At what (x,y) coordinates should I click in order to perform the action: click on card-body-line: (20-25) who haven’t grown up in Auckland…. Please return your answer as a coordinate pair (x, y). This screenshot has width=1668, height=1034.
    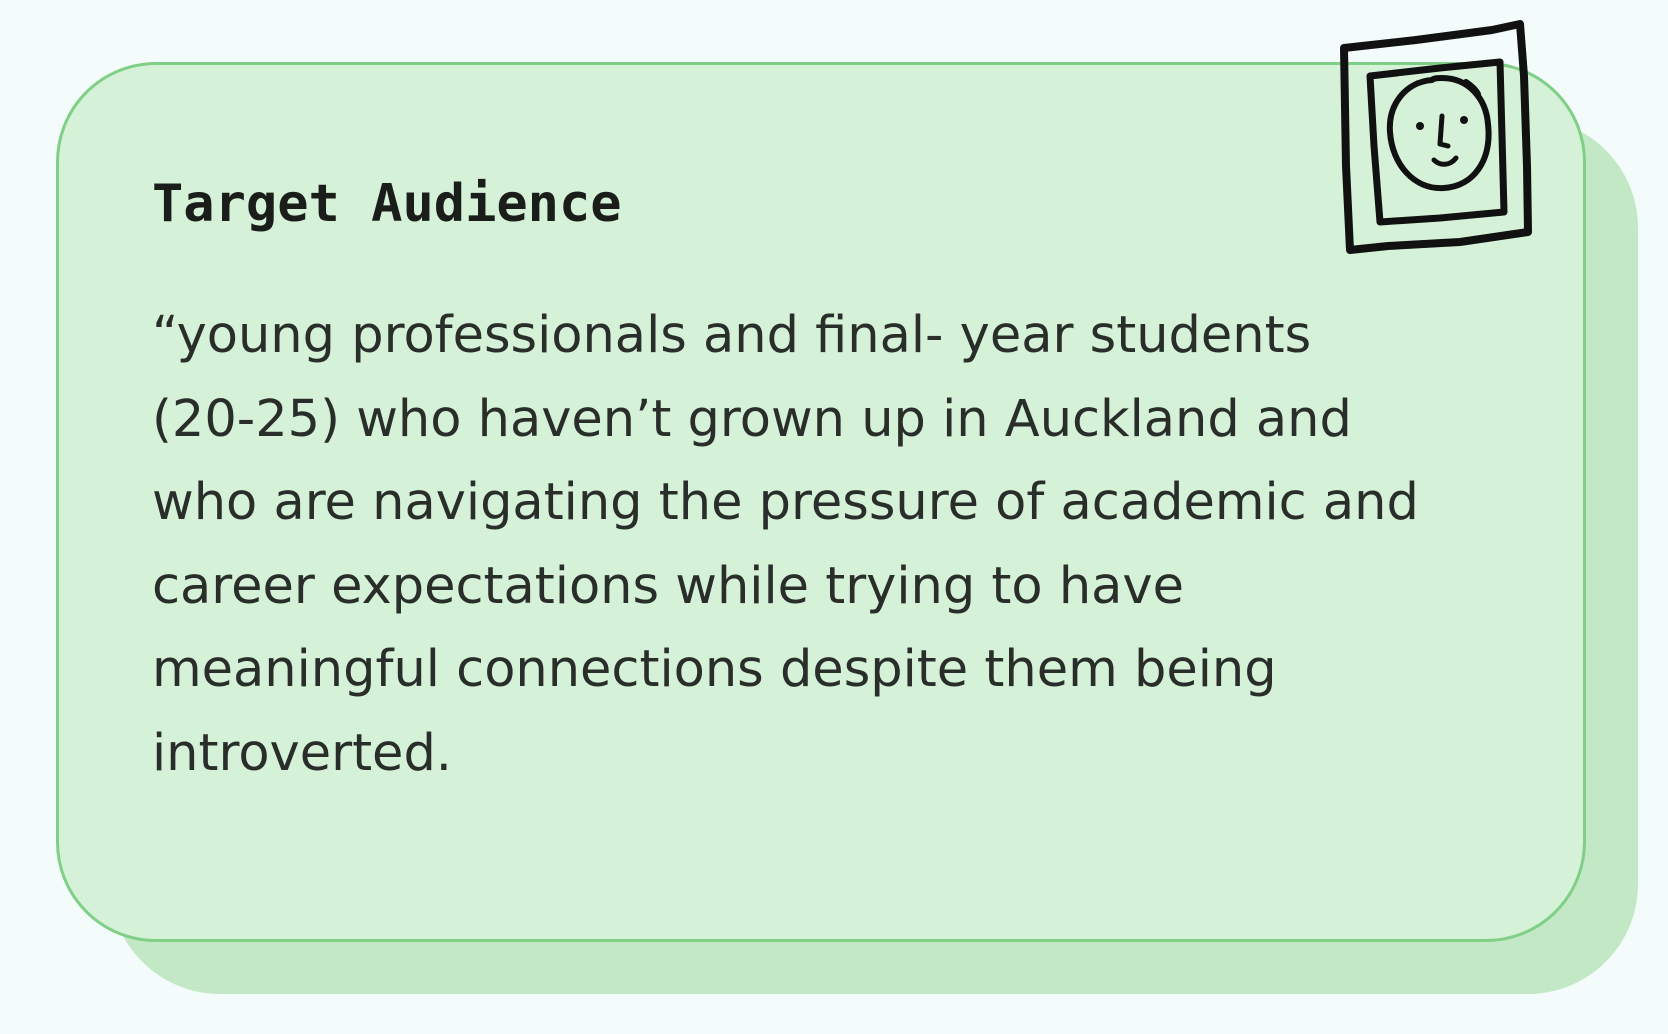
    Looking at the image, I should click on (752, 419).